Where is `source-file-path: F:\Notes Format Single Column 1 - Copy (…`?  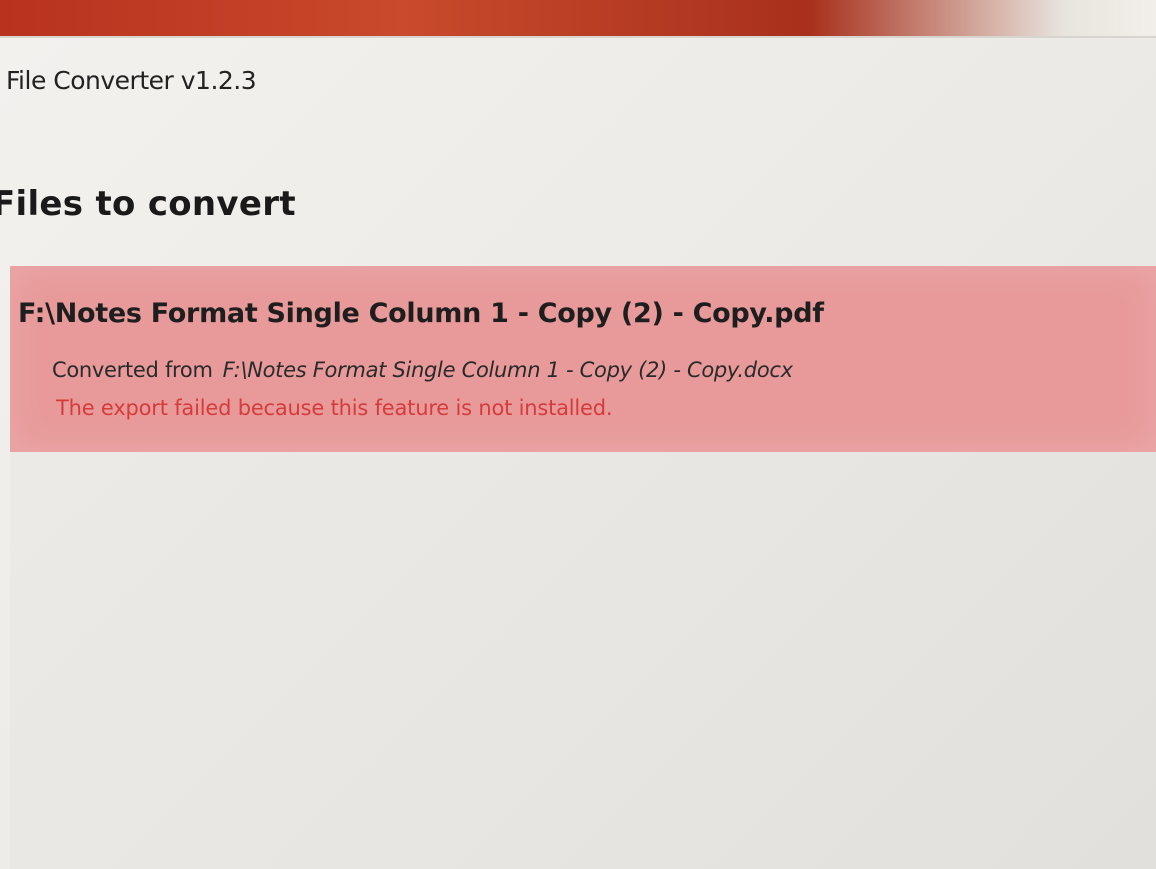 source-file-path: F:\Notes Format Single Column 1 - Copy (… is located at coordinates (507, 370).